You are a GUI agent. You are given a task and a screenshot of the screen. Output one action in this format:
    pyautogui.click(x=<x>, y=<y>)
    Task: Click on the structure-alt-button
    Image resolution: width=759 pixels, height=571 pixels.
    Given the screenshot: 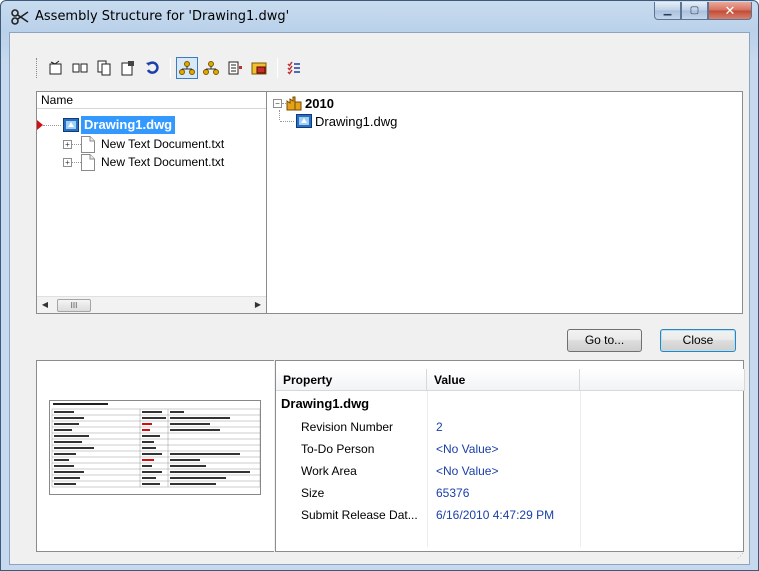 What is the action you would take?
    pyautogui.click(x=211, y=68)
    